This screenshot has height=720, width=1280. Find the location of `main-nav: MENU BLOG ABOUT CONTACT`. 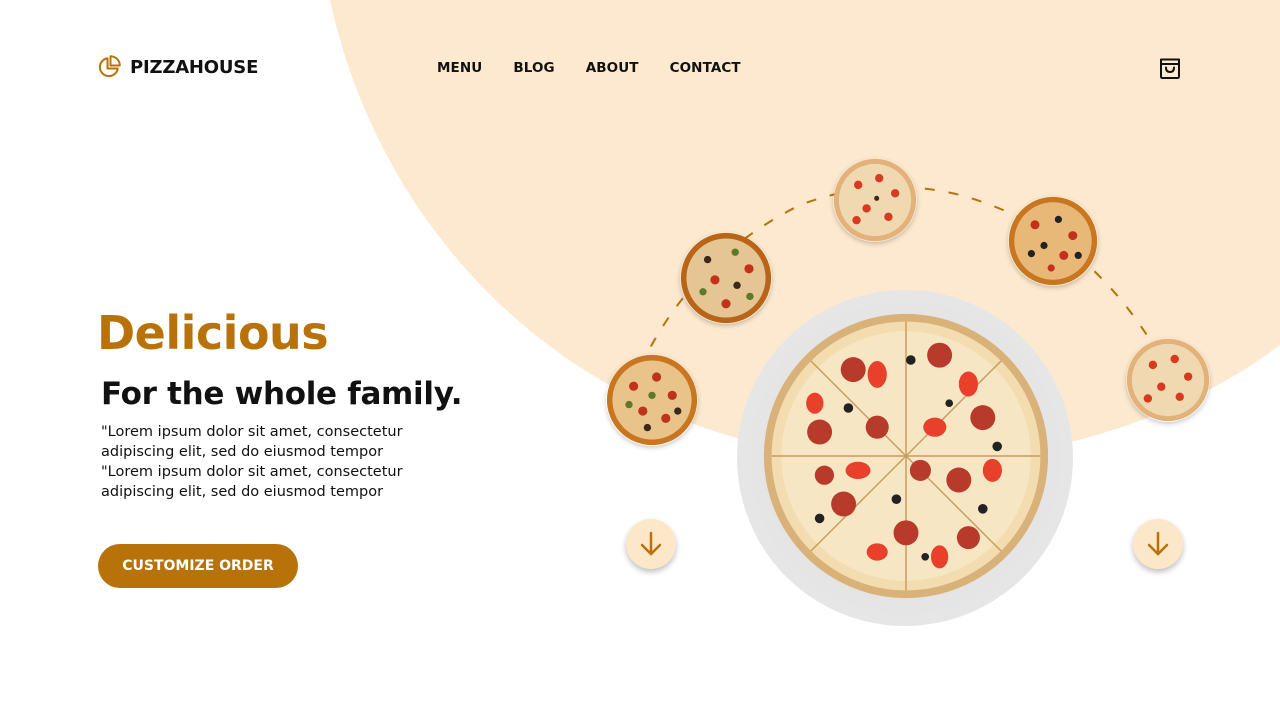

main-nav: MENU BLOG ABOUT CONTACT is located at coordinates (589, 68).